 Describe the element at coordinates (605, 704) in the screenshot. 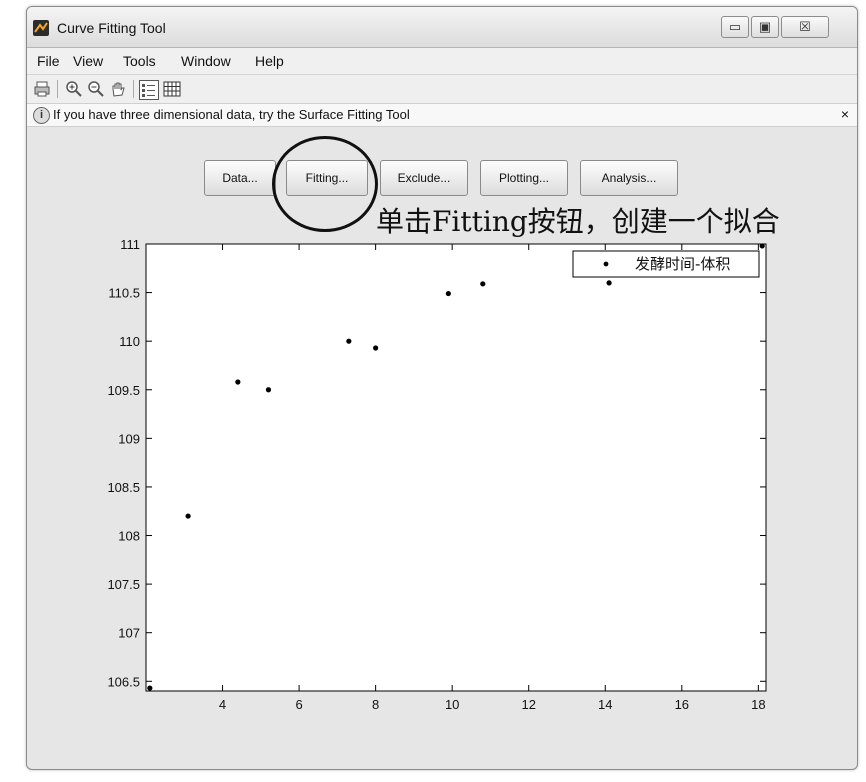

I see `x-tick-label: 14` at that location.